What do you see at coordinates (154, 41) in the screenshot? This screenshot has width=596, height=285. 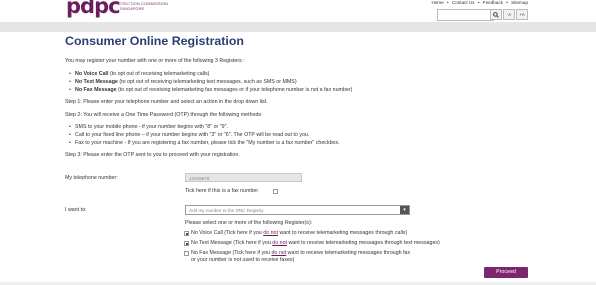 I see `page-title: Consumer Online Registration` at bounding box center [154, 41].